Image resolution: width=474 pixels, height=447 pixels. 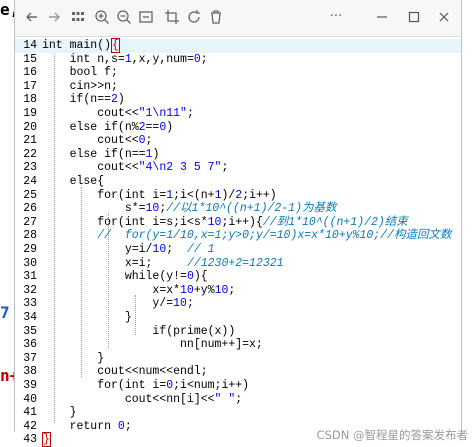 I want to click on close-icon, so click(x=444, y=17).